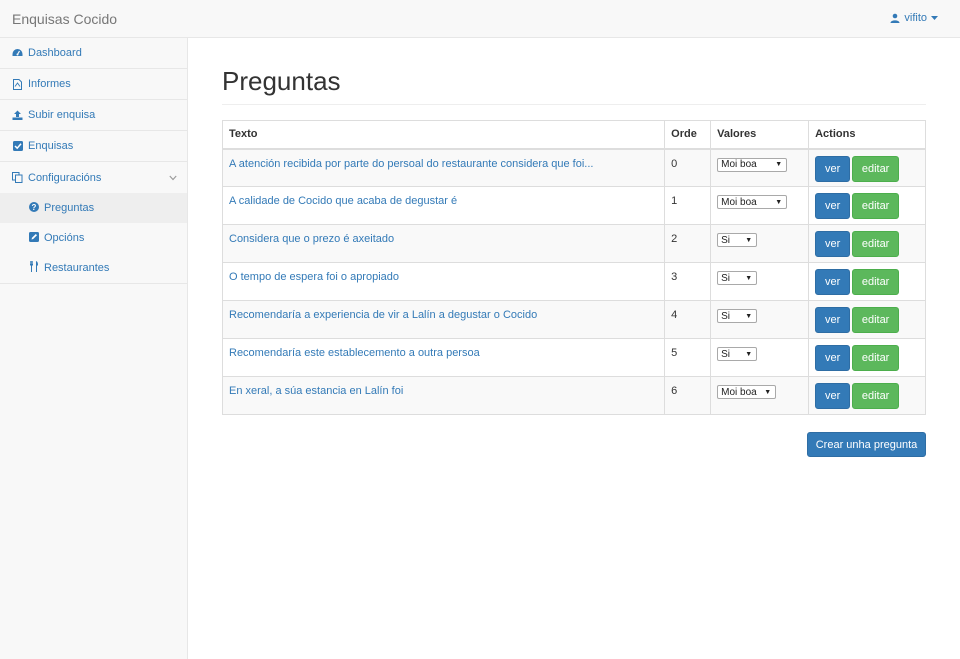 The height and width of the screenshot is (659, 960). I want to click on orde-value: 5, so click(688, 357).